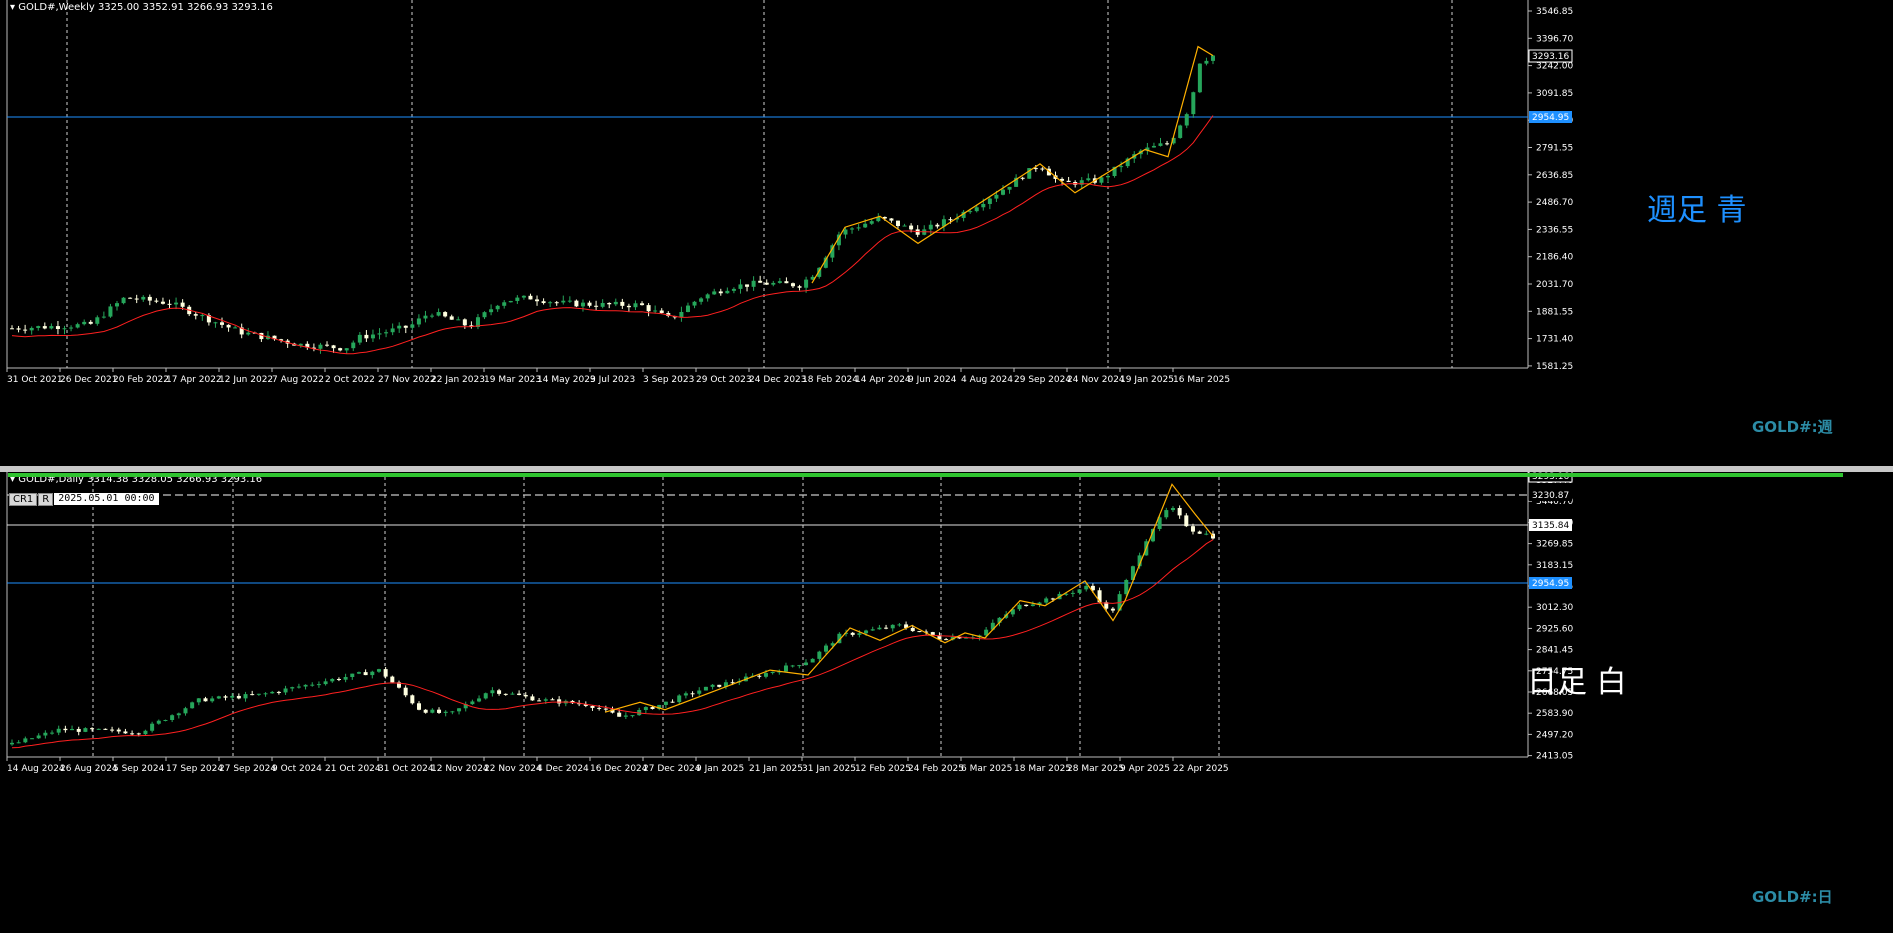 This screenshot has height=933, width=1893. Describe the element at coordinates (1096, 380) in the screenshot. I see `date-label: 24 Nov 2024` at that location.